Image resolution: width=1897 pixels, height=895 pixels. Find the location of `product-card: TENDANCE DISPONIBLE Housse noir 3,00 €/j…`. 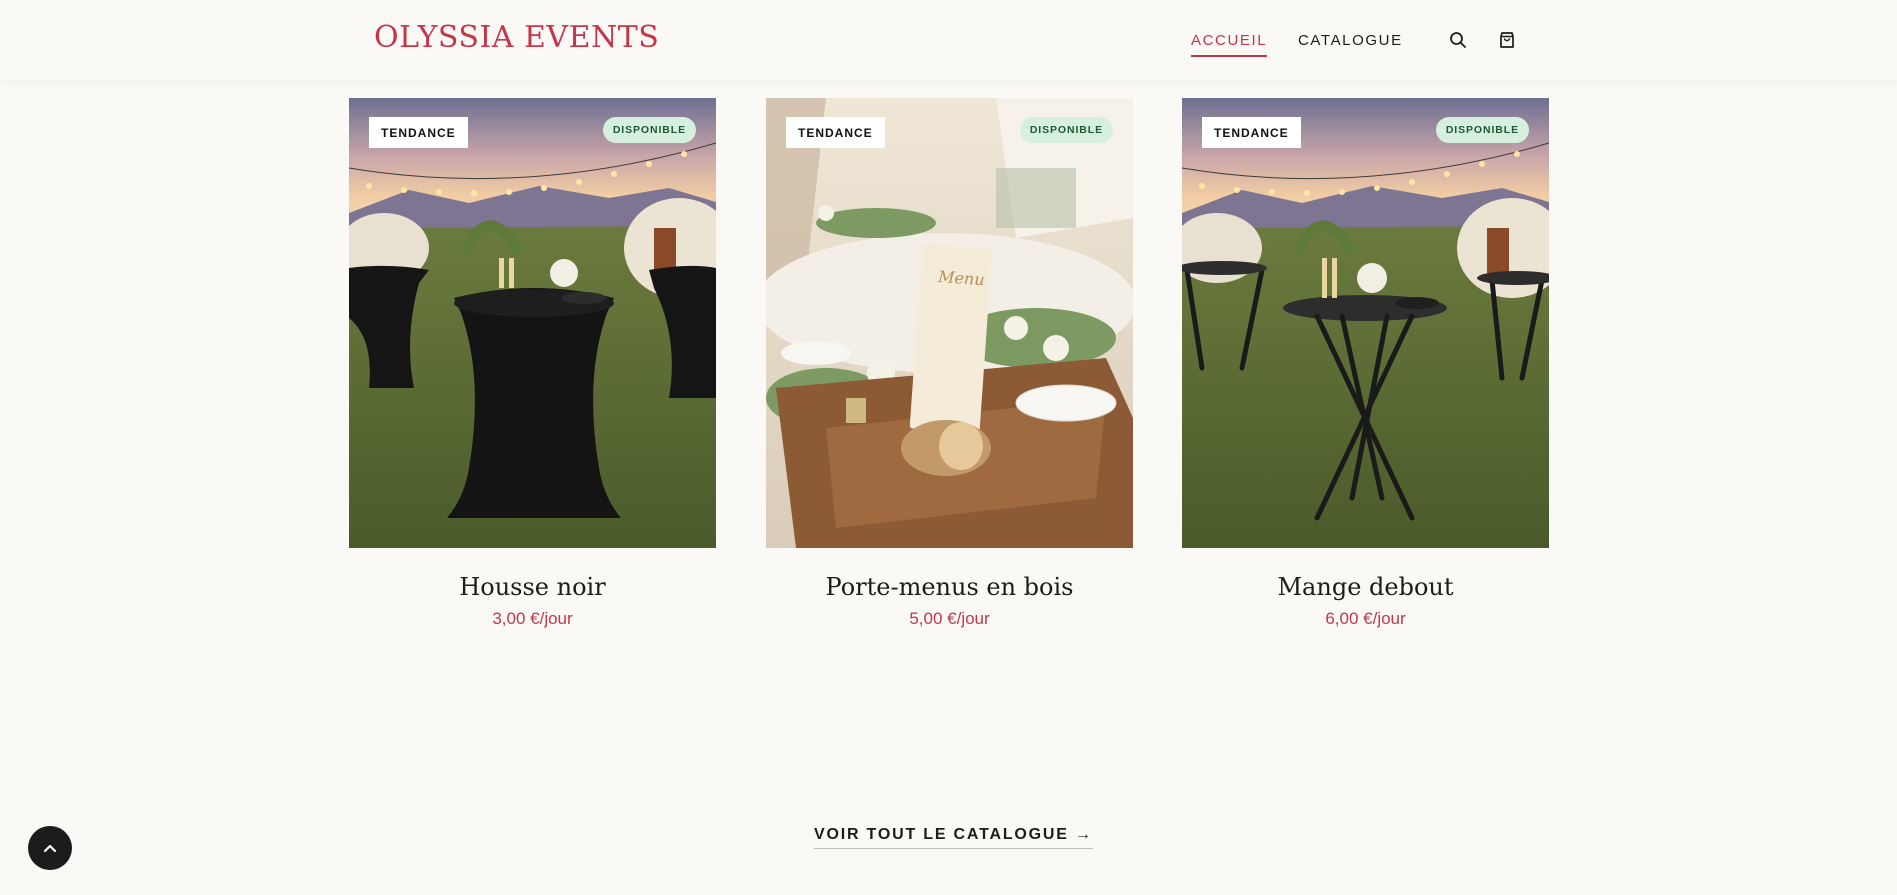

product-card: TENDANCE DISPONIBLE Housse noir 3,00 €/j… is located at coordinates (532, 363).